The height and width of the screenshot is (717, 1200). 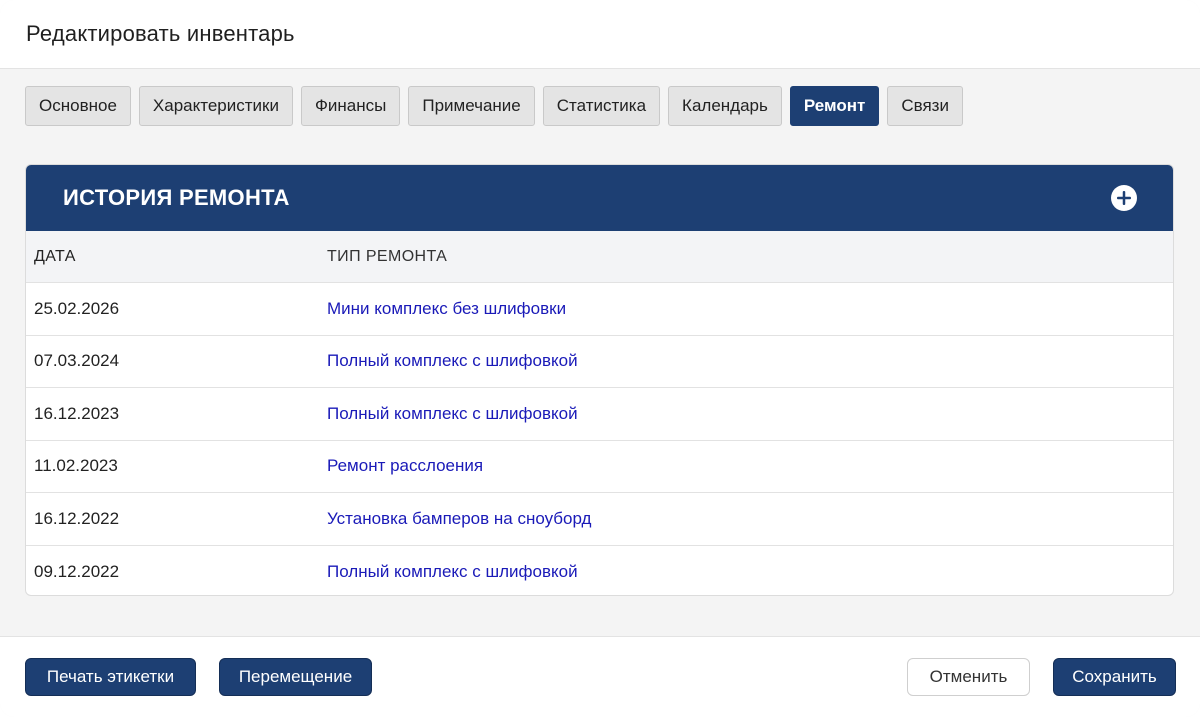 What do you see at coordinates (176, 197) in the screenshot?
I see `repair-history-title: ИСТОРИЯ РЕМОНТА` at bounding box center [176, 197].